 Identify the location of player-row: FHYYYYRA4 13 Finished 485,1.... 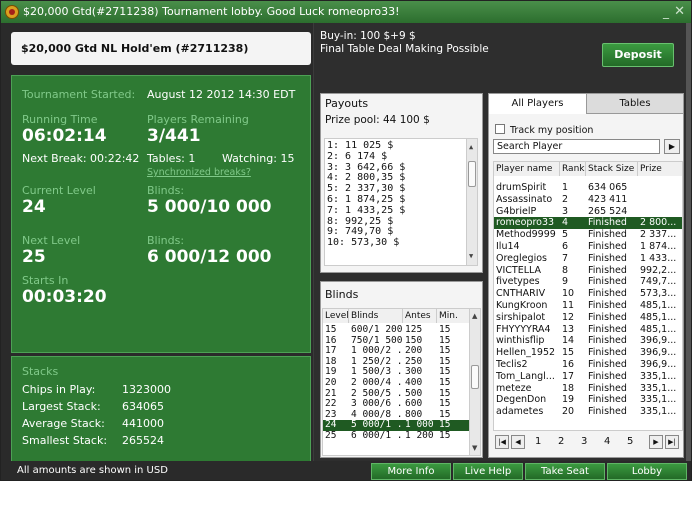
(588, 329).